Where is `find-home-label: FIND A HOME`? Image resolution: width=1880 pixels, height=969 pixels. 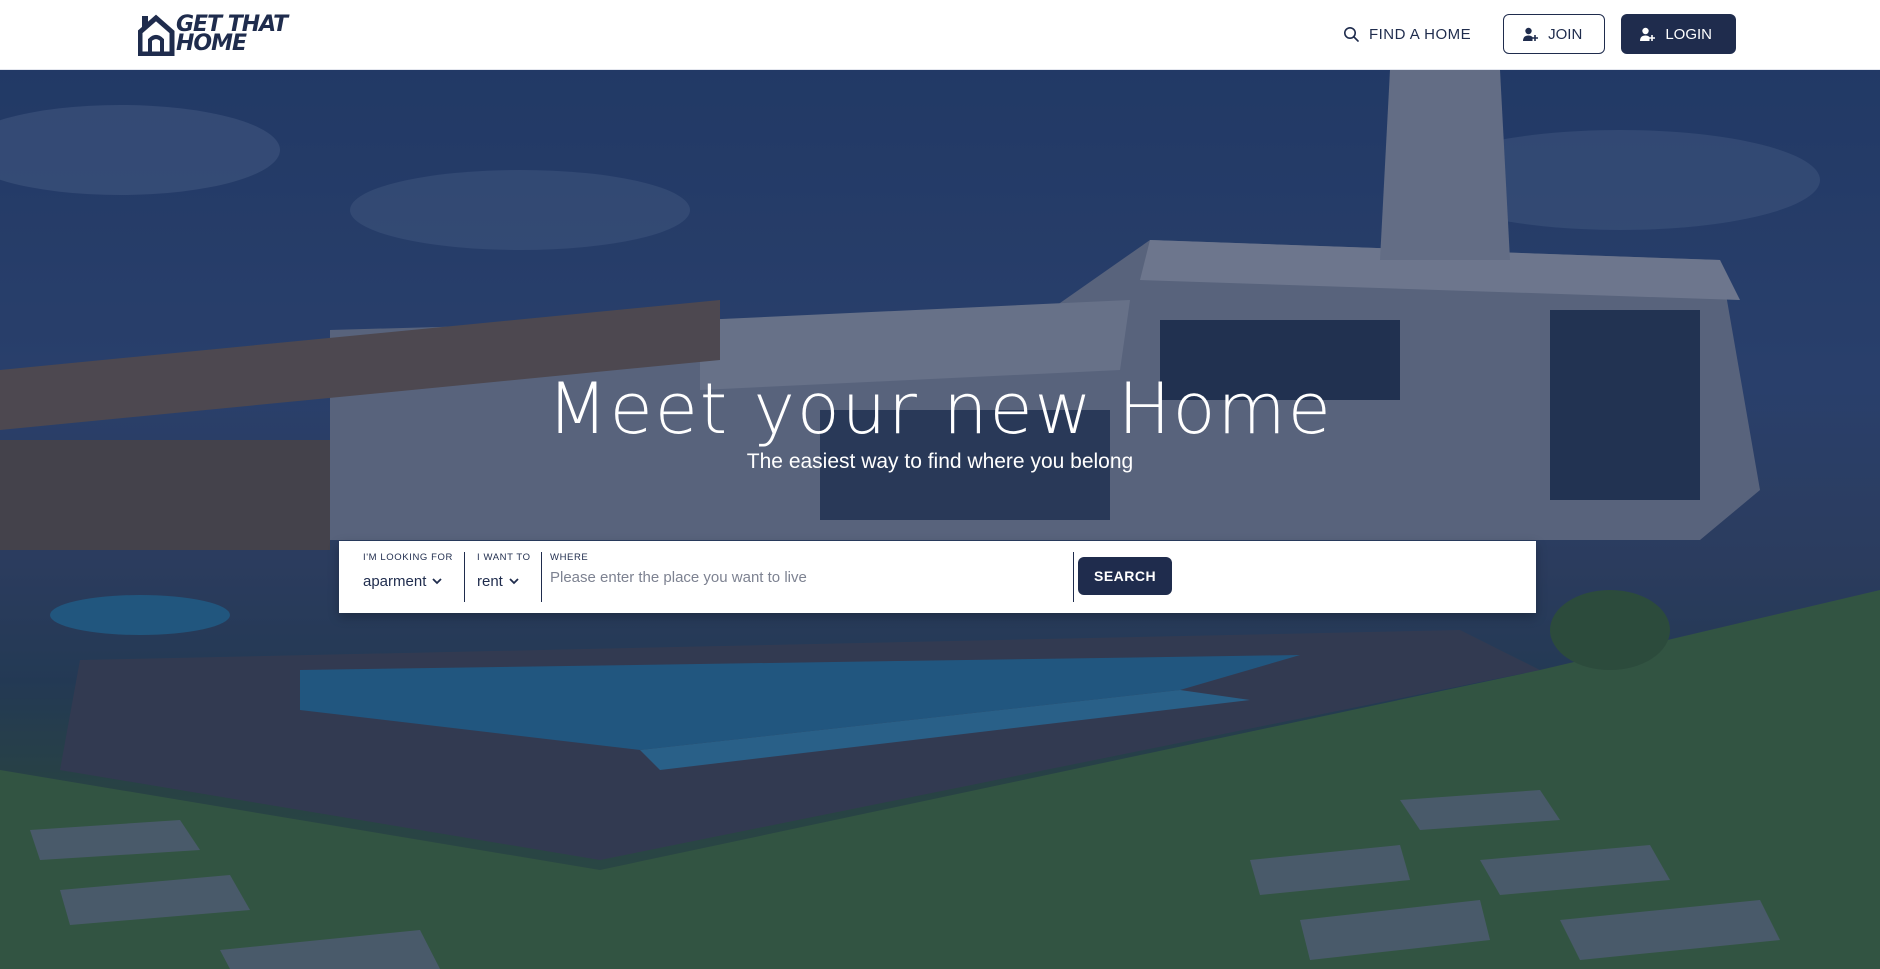 find-home-label: FIND A HOME is located at coordinates (1420, 34).